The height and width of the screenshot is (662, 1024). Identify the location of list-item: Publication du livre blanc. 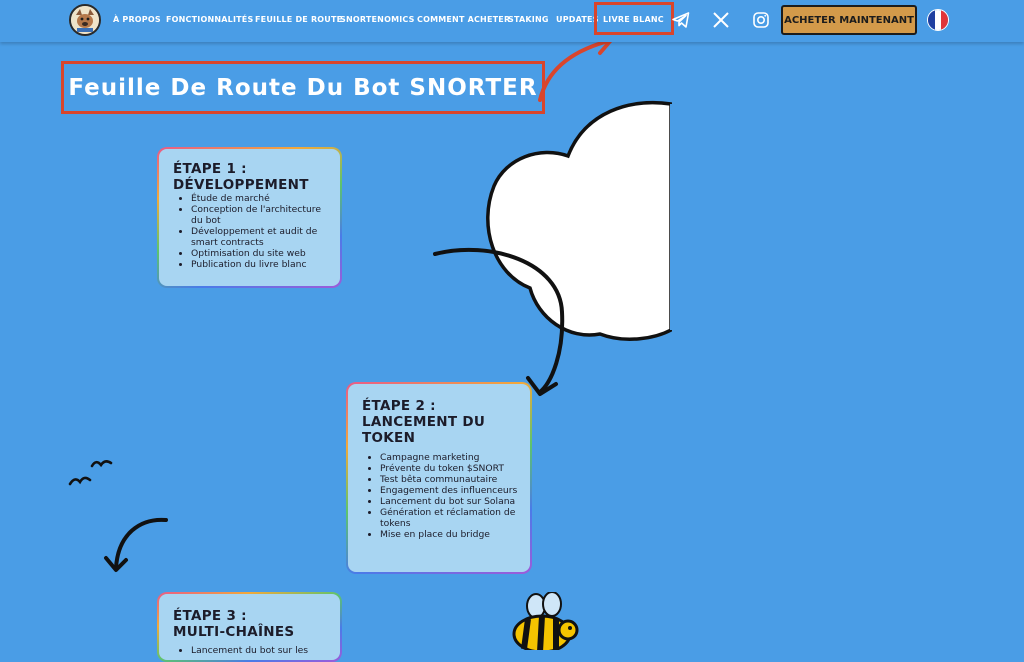
(261, 264).